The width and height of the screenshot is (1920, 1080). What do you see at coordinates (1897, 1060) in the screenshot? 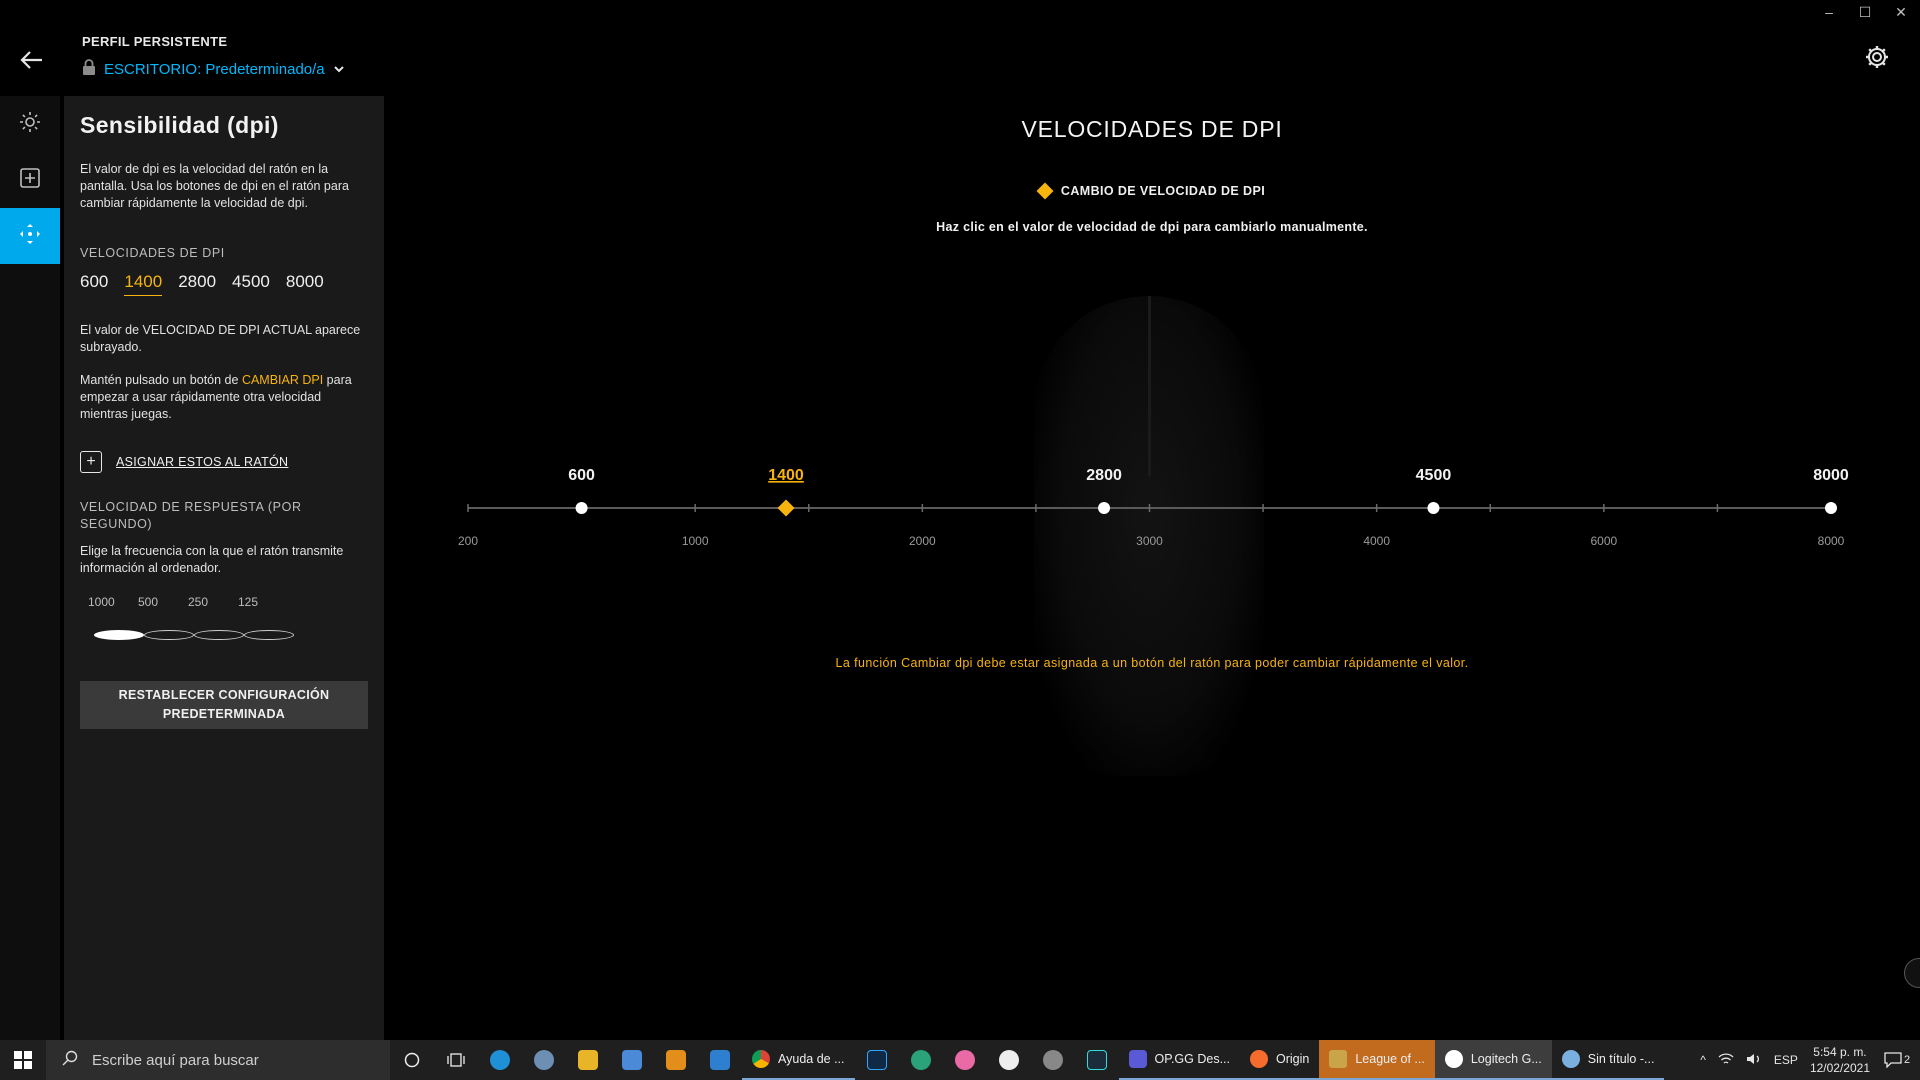
I see `notifications-icon: 2` at bounding box center [1897, 1060].